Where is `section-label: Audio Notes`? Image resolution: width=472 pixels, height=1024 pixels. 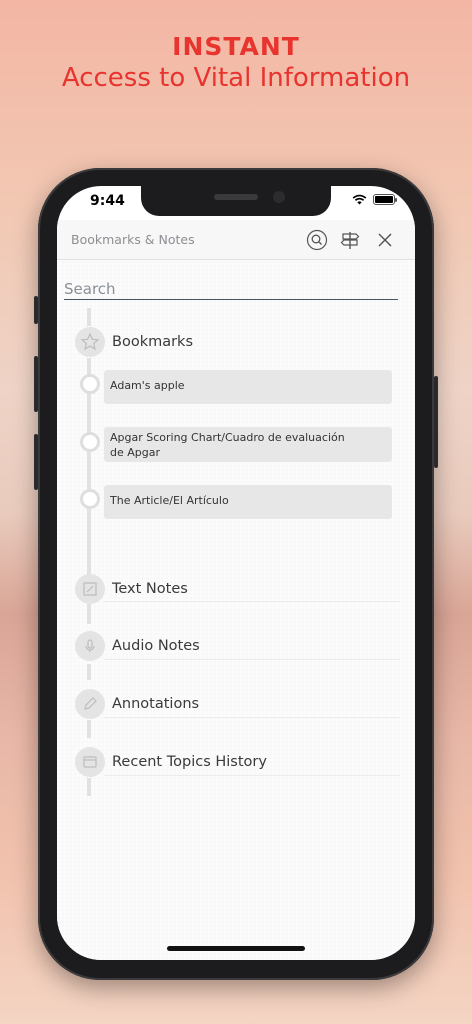 section-label: Audio Notes is located at coordinates (156, 646).